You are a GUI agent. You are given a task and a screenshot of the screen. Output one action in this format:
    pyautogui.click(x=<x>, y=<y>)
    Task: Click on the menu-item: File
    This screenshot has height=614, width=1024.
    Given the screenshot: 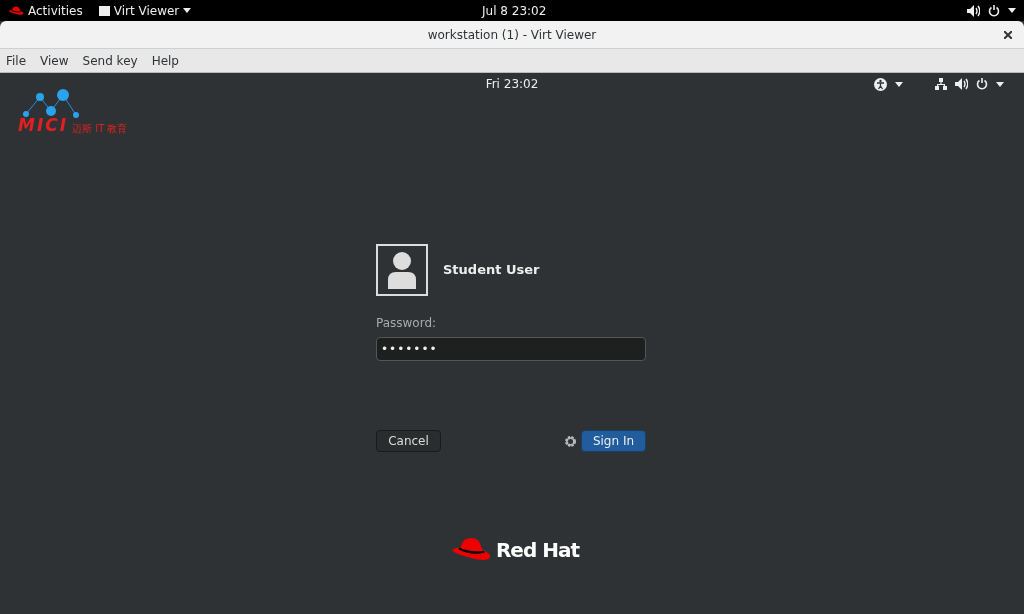 What is the action you would take?
    pyautogui.click(x=16, y=60)
    